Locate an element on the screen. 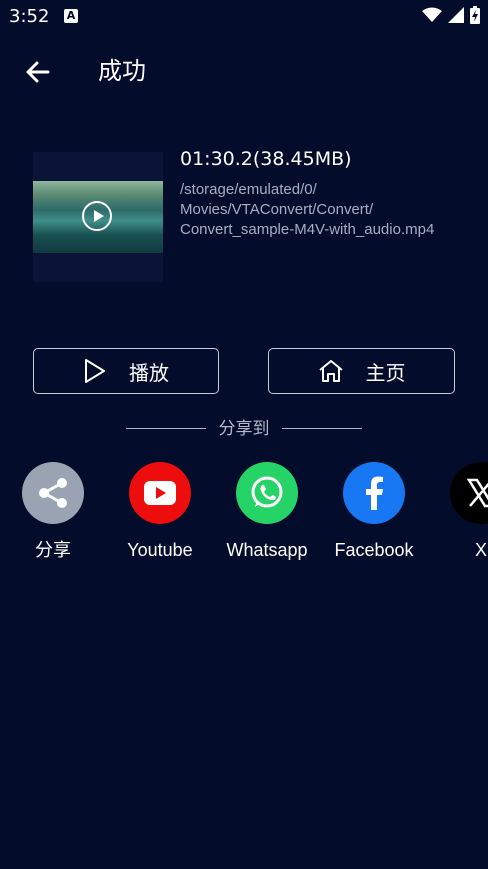  play-button-label: 播放 is located at coordinates (149, 372).